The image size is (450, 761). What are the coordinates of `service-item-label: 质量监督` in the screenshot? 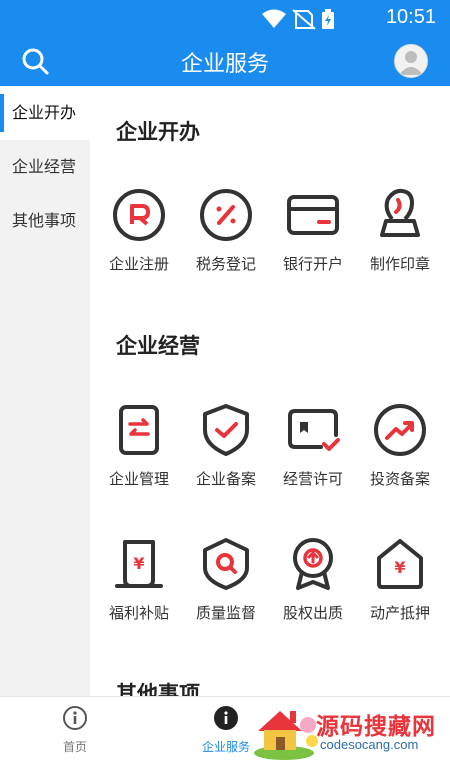 It's located at (225, 613).